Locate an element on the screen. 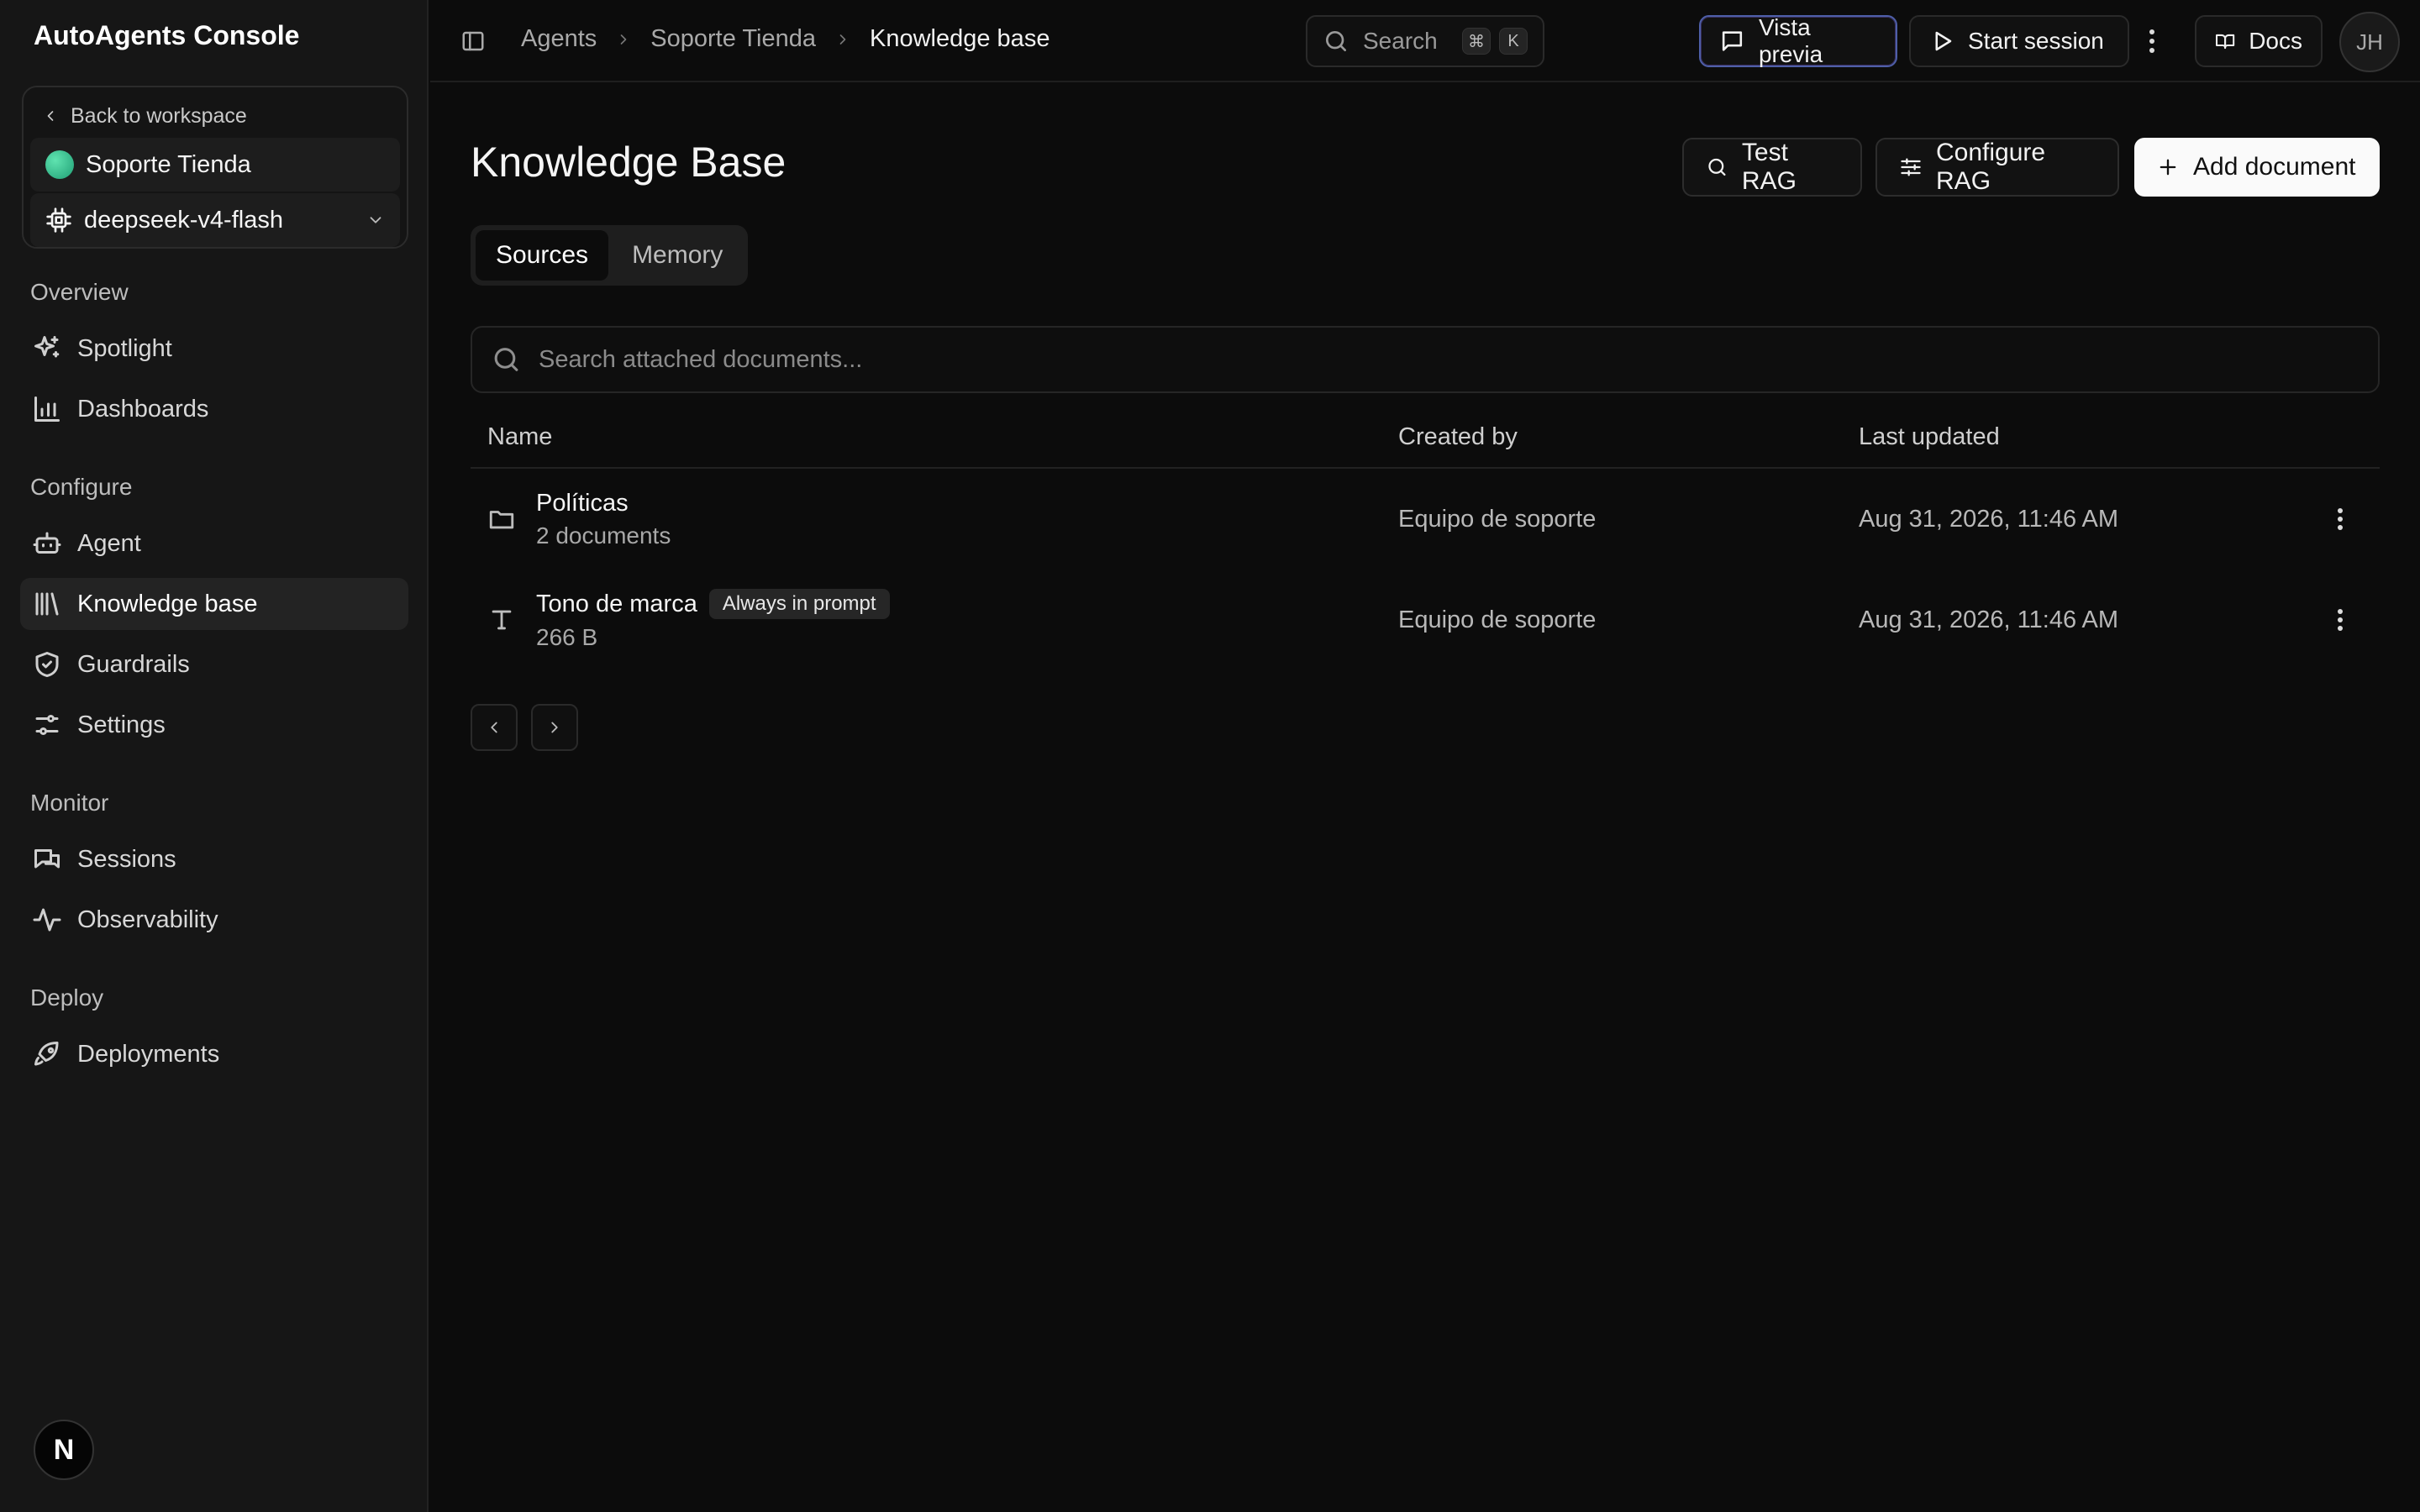 This screenshot has width=2420, height=1512. configure-rag-label: Configure RAG is located at coordinates (1991, 167).